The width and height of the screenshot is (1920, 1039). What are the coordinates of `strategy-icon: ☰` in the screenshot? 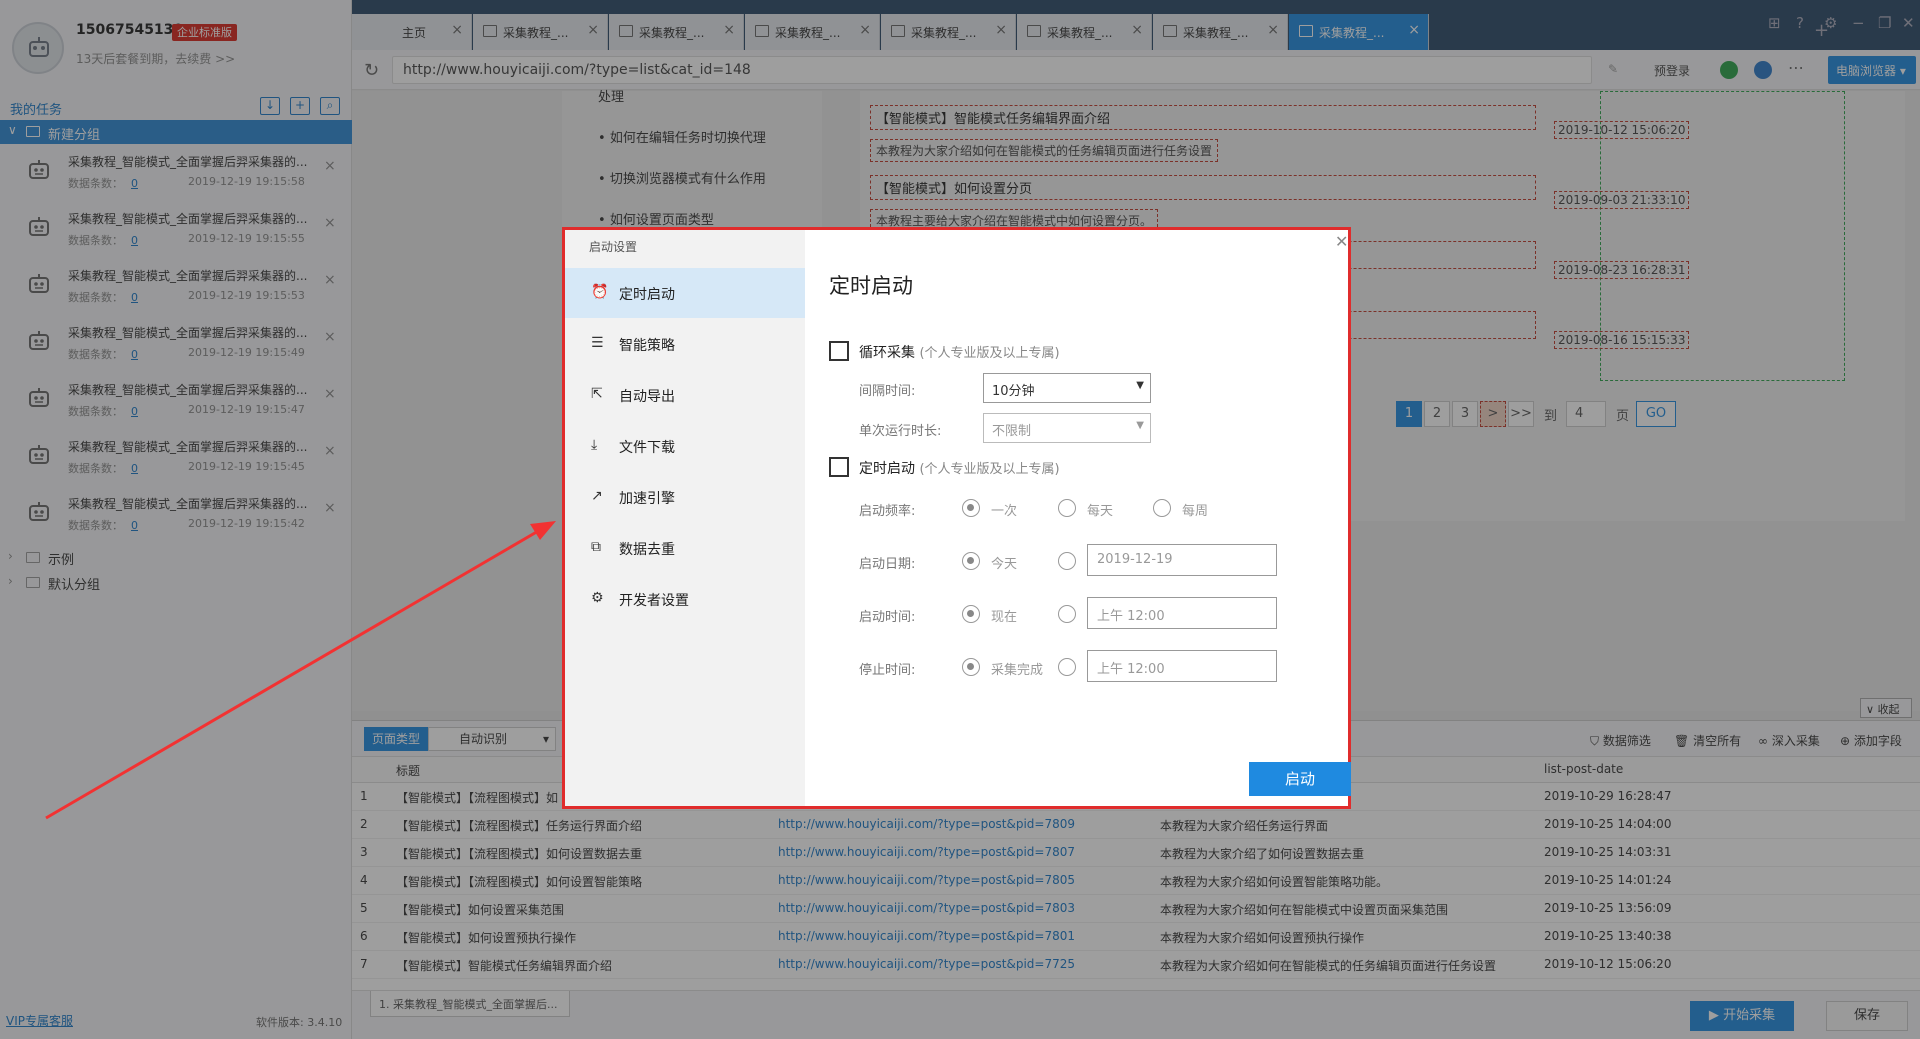 It's located at (597, 343).